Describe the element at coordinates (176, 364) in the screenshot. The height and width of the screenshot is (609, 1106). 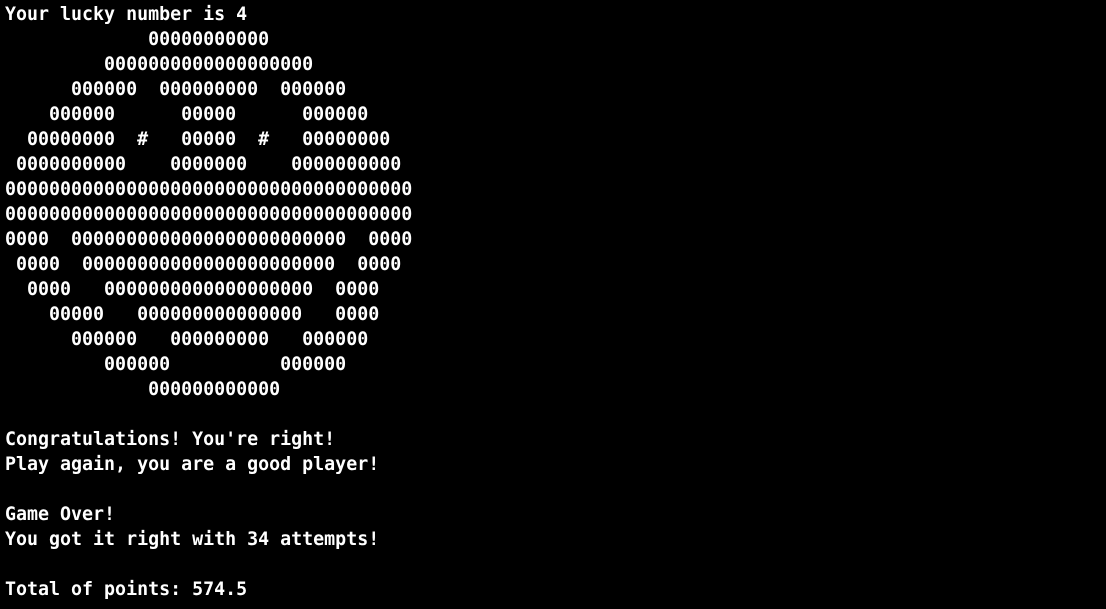
I see `ascii-art-line: 000000 000000` at that location.